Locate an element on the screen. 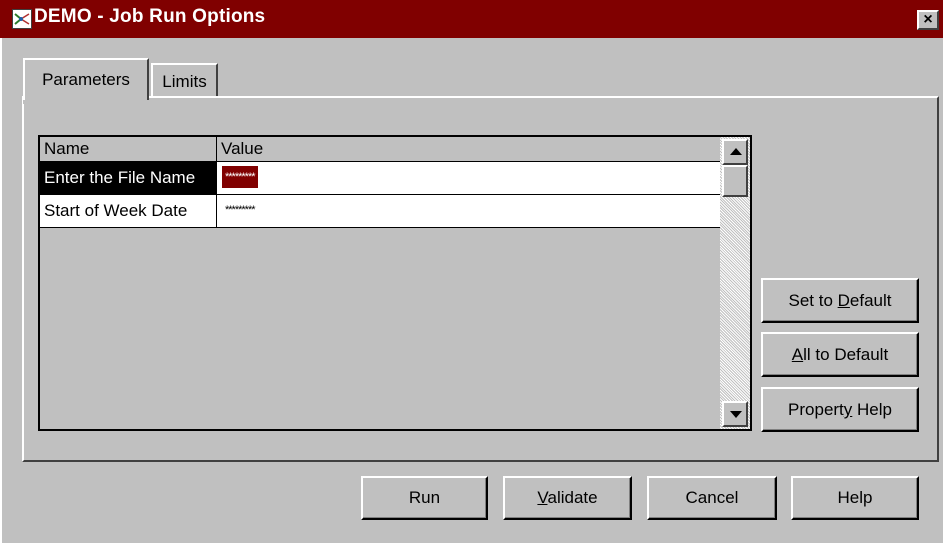 This screenshot has width=943, height=543. button-label: alidate is located at coordinates (572, 497).